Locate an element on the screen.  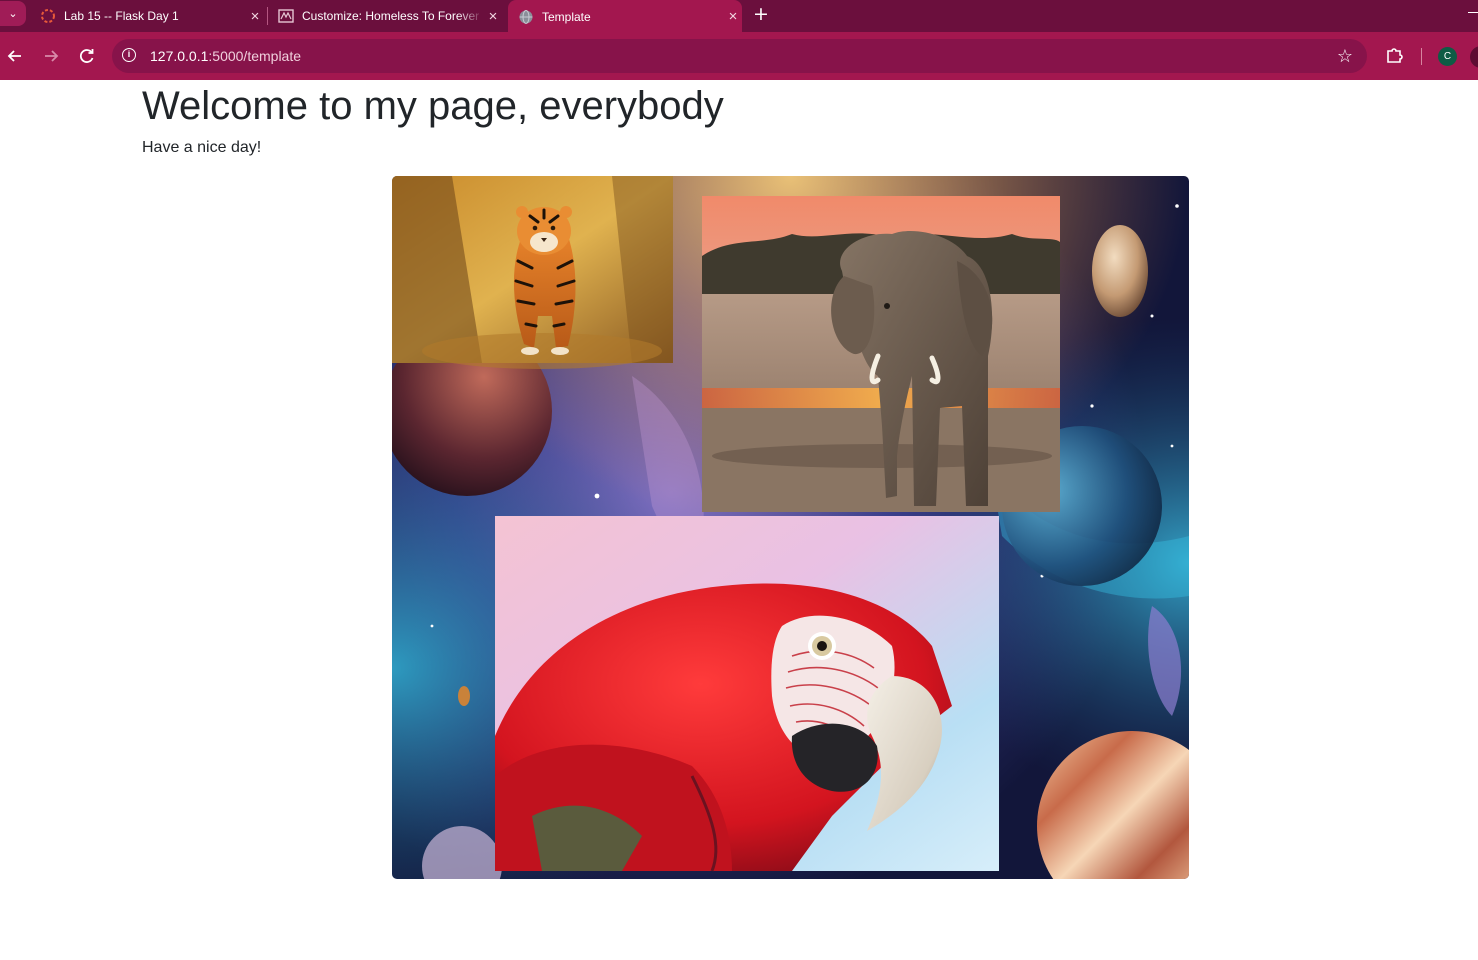
address-bar: i 127.0.0.1:5000/template ☆ is located at coordinates (739, 56).